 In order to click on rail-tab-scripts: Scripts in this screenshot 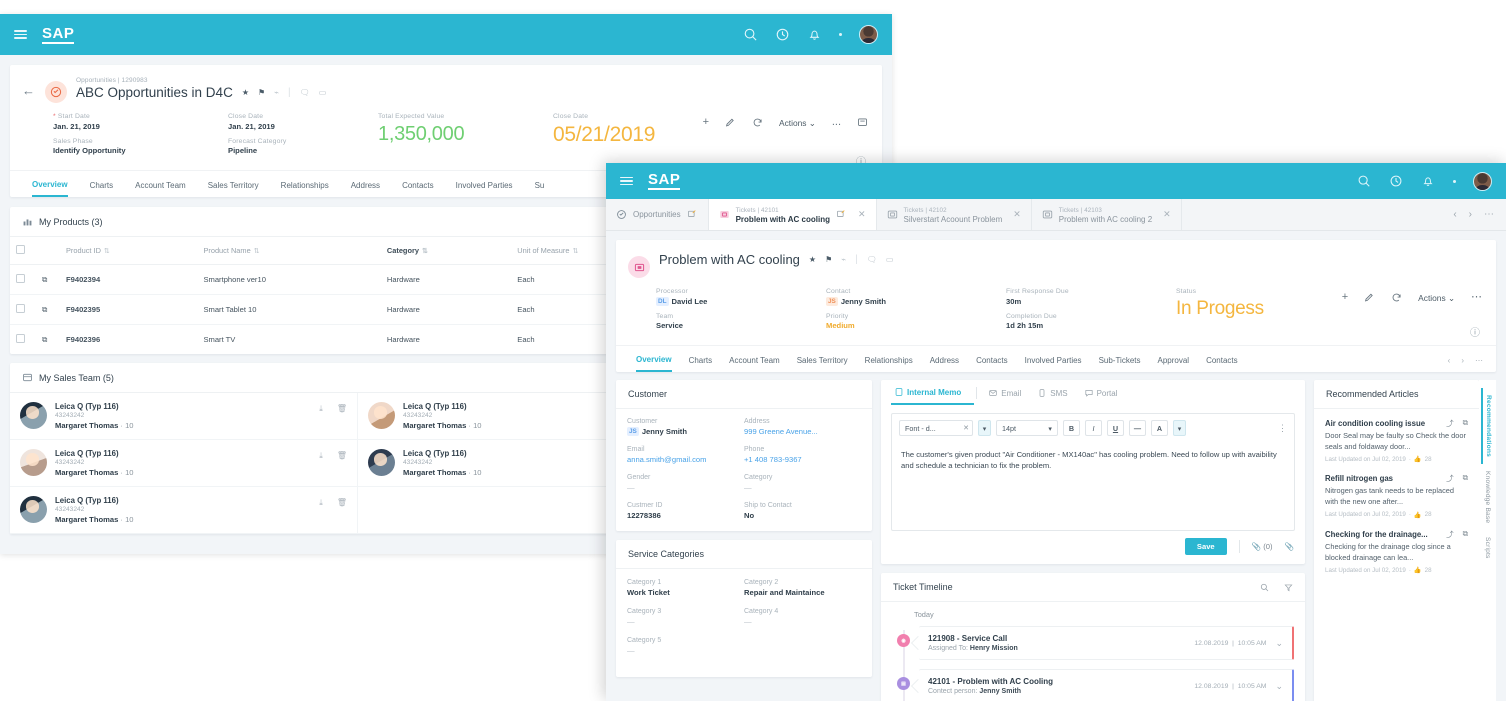, I will do `click(1487, 548)`.